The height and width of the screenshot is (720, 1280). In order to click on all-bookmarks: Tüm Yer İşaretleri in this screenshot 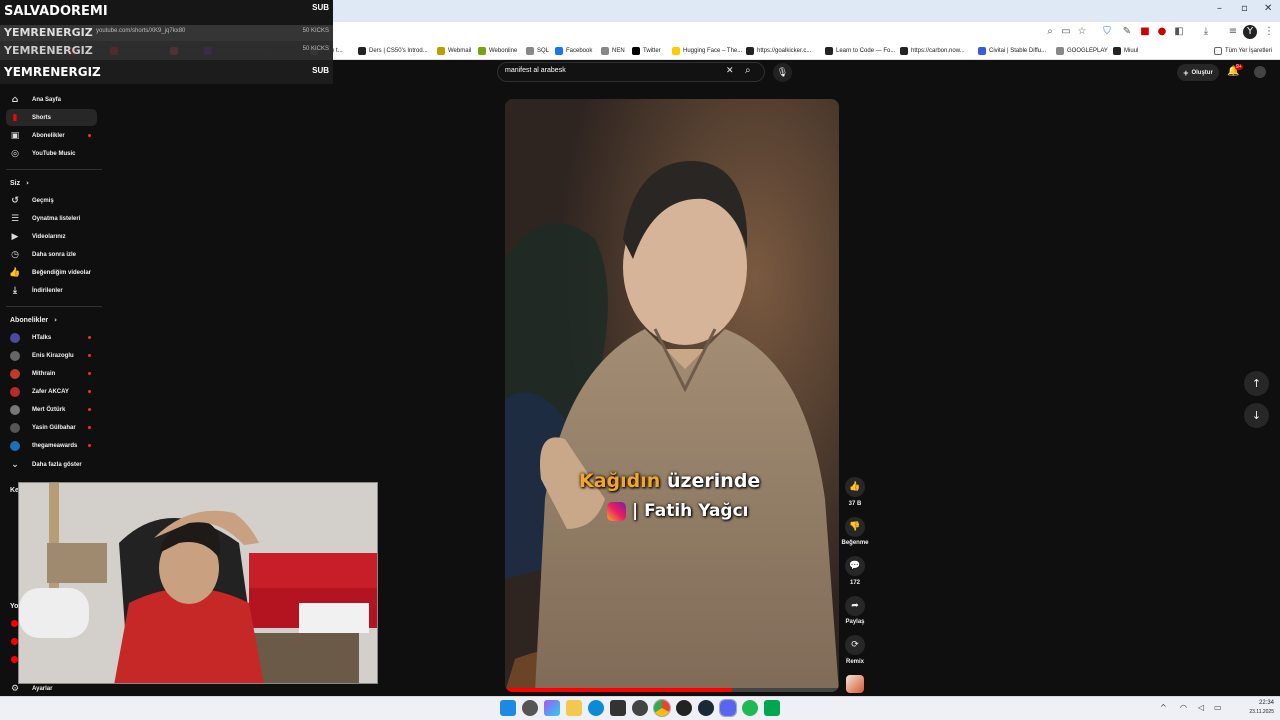, I will do `click(1243, 51)`.